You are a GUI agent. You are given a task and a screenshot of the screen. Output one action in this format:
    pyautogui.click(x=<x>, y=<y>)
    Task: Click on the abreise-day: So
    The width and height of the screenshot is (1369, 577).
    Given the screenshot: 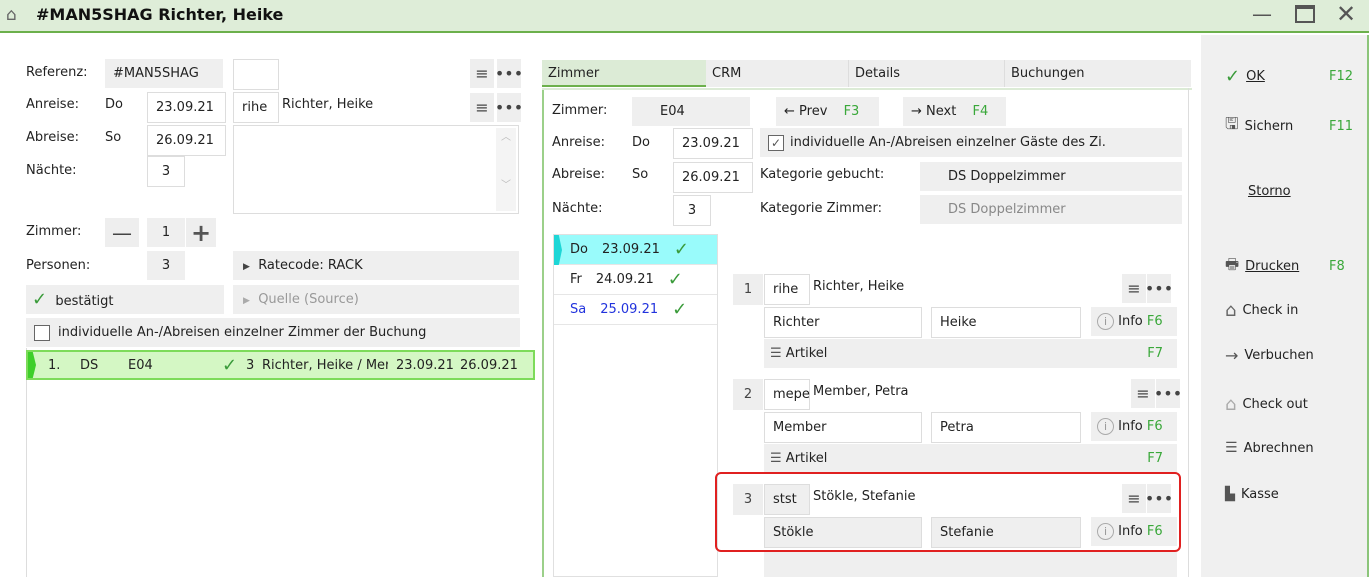 What is the action you would take?
    pyautogui.click(x=113, y=137)
    